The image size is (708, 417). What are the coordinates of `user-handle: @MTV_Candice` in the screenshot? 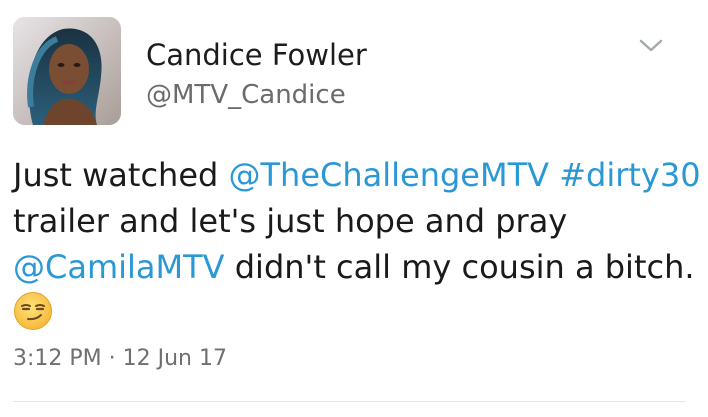 It's located at (246, 95).